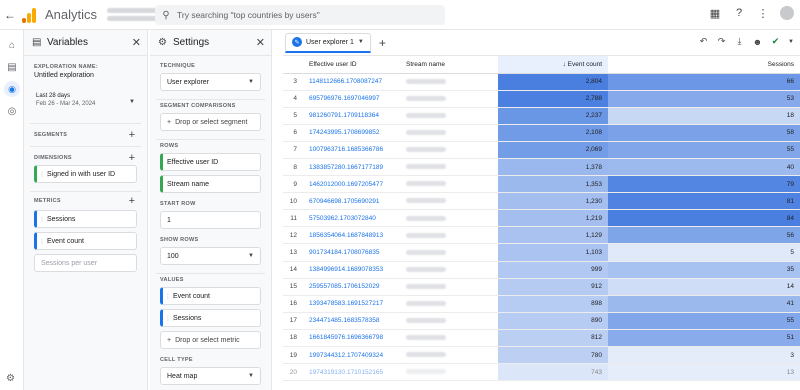 The height and width of the screenshot is (390, 800). Describe the element at coordinates (361, 42) in the screenshot. I see `tab-menu-caret-icon: ▼` at that location.